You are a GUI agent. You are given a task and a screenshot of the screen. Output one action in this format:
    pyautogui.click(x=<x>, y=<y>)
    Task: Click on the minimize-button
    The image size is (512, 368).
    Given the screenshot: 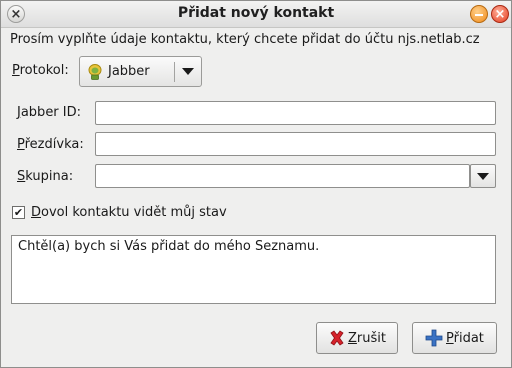 What is the action you would take?
    pyautogui.click(x=479, y=14)
    